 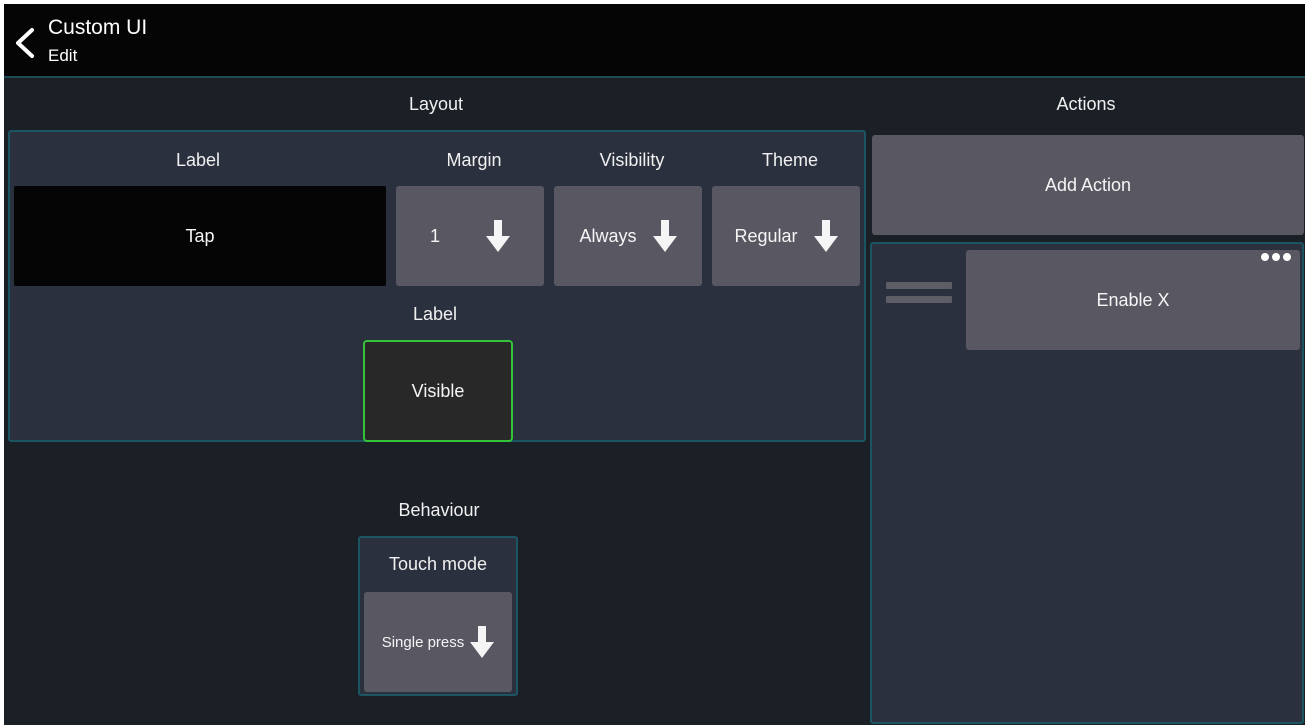 I want to click on margin-value: 1, so click(x=434, y=235).